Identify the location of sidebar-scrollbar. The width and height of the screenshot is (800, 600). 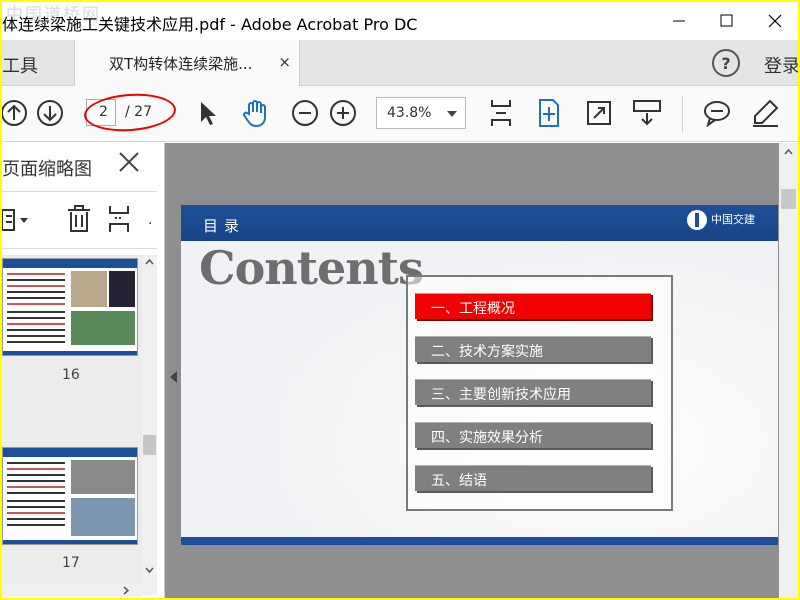
(149, 425).